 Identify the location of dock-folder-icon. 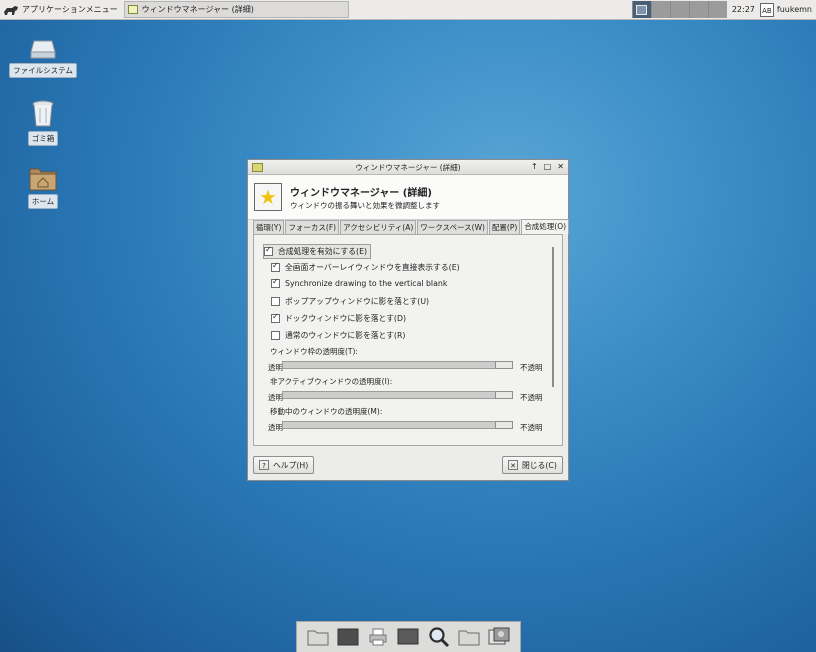
(318, 637).